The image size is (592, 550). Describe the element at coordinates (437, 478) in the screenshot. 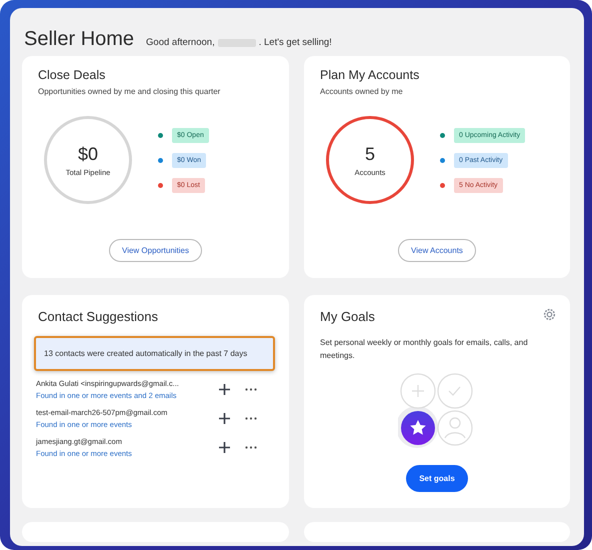

I see `set-goals-button: Set goals` at that location.